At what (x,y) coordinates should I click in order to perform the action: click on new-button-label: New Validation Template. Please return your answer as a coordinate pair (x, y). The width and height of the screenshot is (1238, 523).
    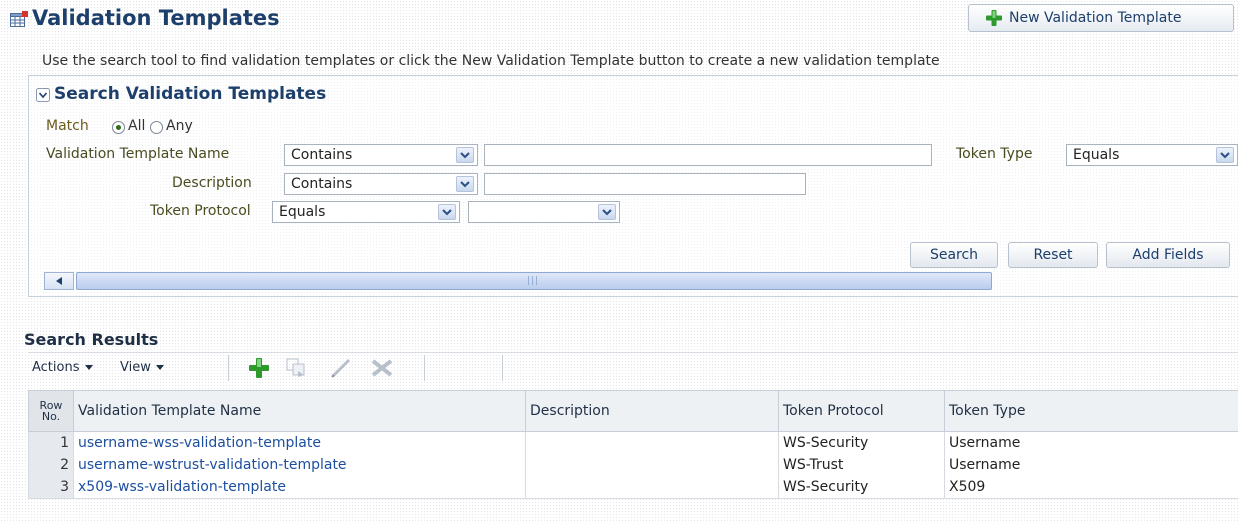
    Looking at the image, I should click on (1095, 18).